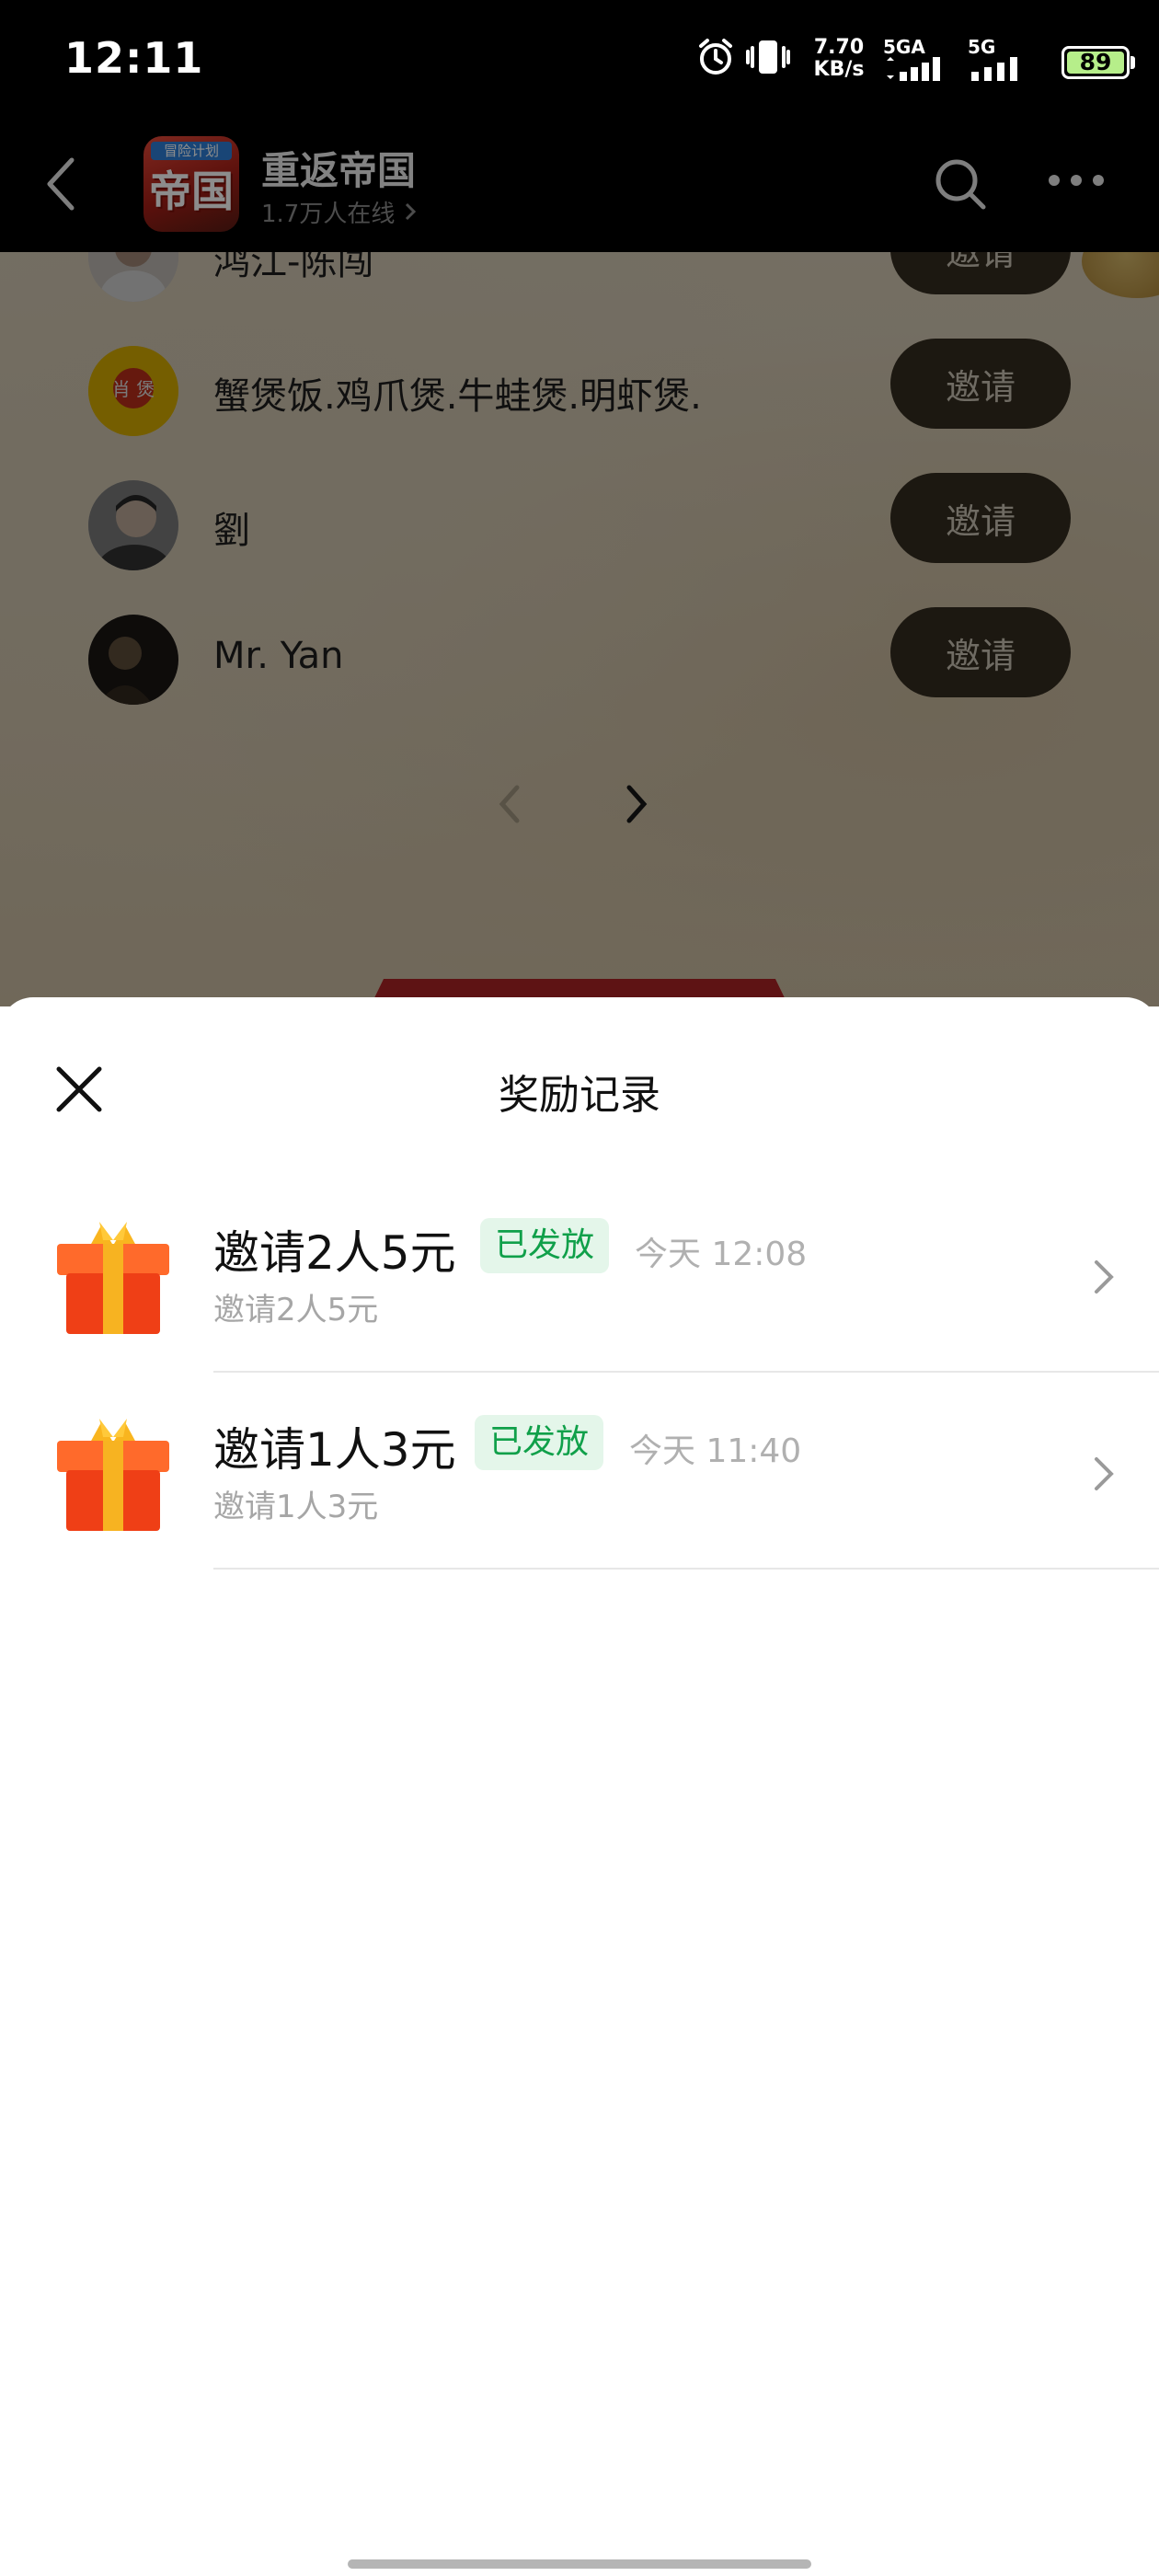  What do you see at coordinates (579, 64) in the screenshot?
I see `status-bar: 12:11 7.70 KB/s 5GA 5G 89` at bounding box center [579, 64].